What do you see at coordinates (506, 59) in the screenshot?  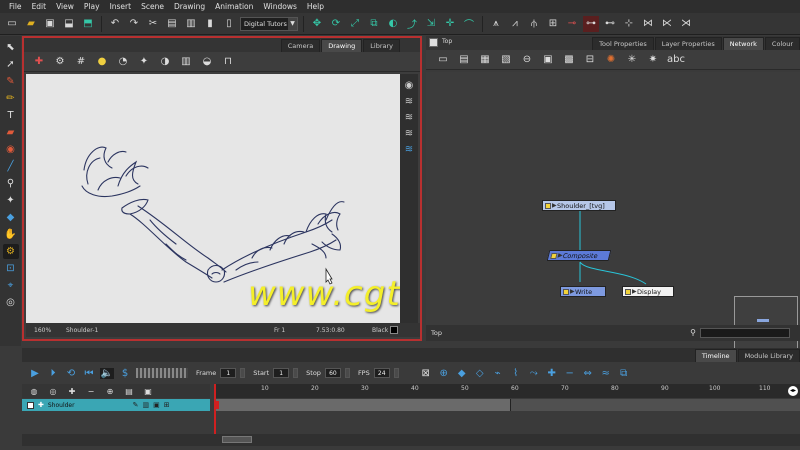 I see `group-icon: ▧` at bounding box center [506, 59].